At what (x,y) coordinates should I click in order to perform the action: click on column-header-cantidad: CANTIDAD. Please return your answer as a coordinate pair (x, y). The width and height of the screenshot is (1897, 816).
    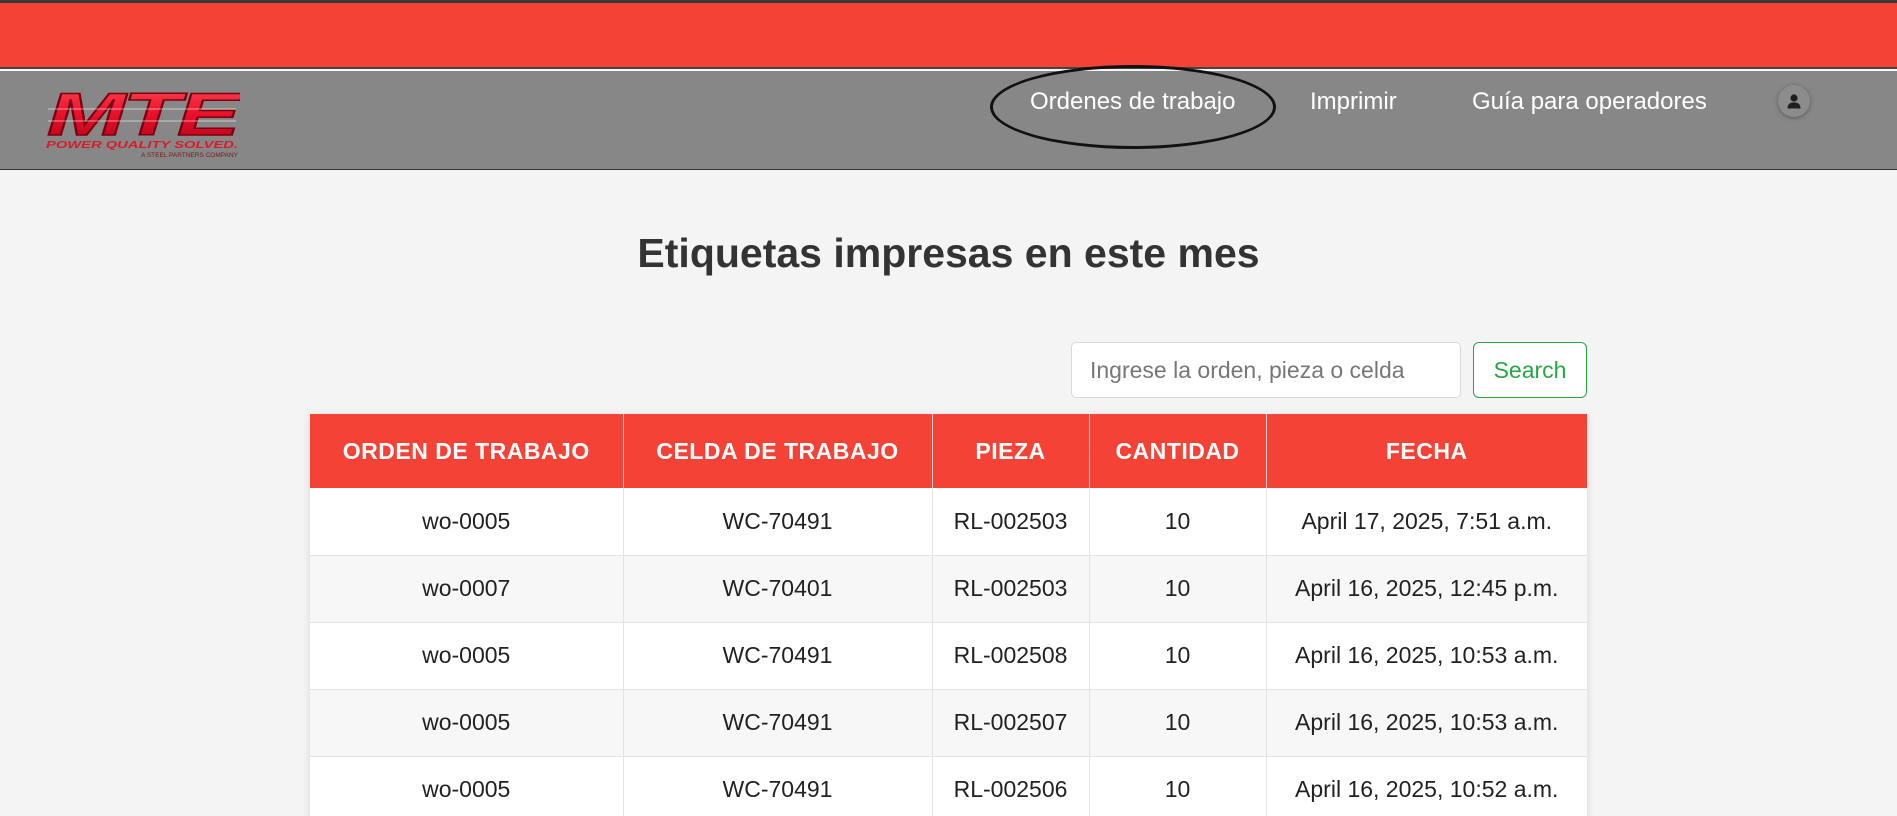
    Looking at the image, I should click on (1178, 451).